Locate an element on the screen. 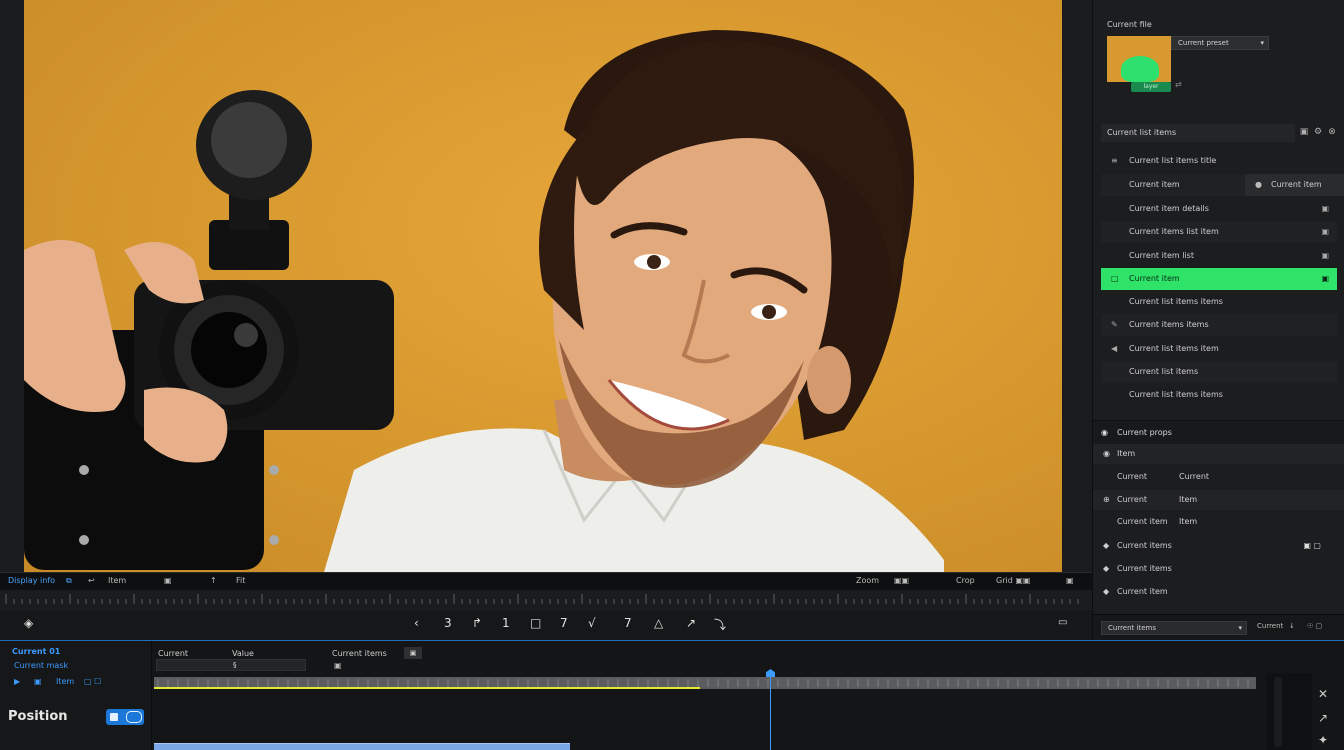 The width and height of the screenshot is (1344, 750). layer-row: ✎ Current items items is located at coordinates (1219, 325).